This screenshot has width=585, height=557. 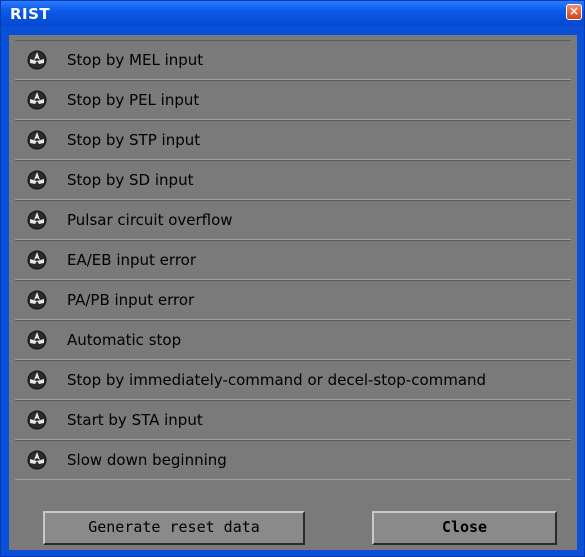 What do you see at coordinates (131, 260) in the screenshot?
I see `status-label: EA/EB input error` at bounding box center [131, 260].